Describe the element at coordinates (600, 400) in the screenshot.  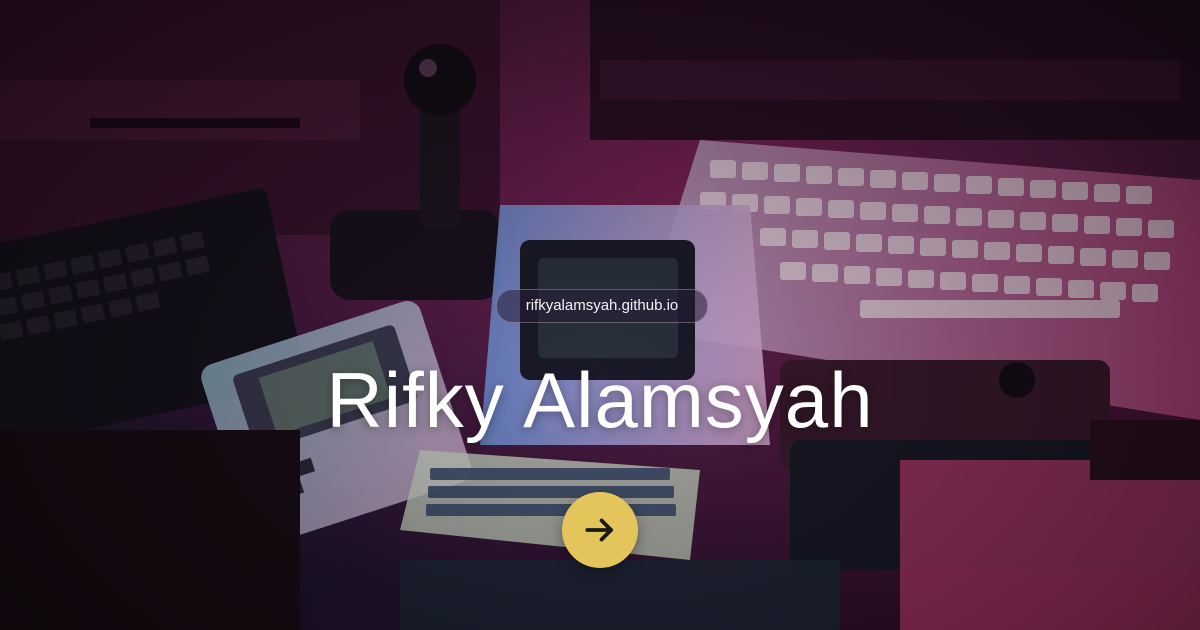
I see `page-title: Rifky Alamsyah` at that location.